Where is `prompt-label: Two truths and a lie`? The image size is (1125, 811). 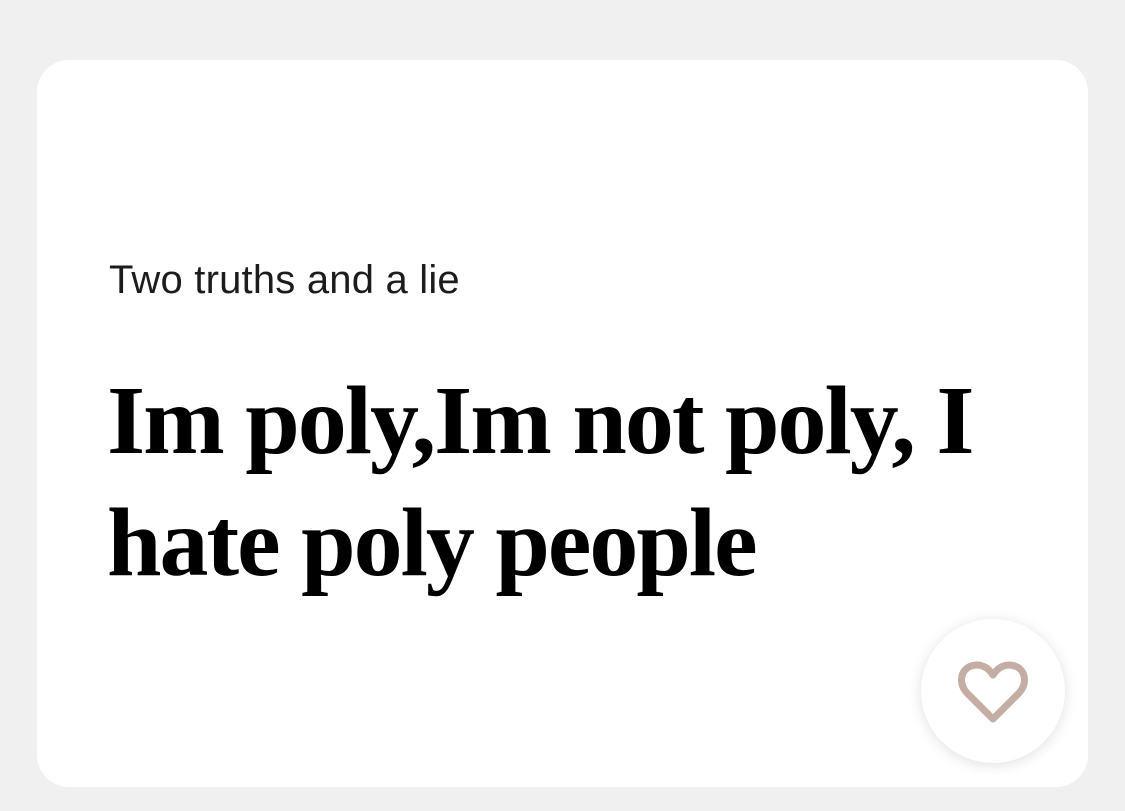 prompt-label: Two truths and a lie is located at coordinates (284, 280).